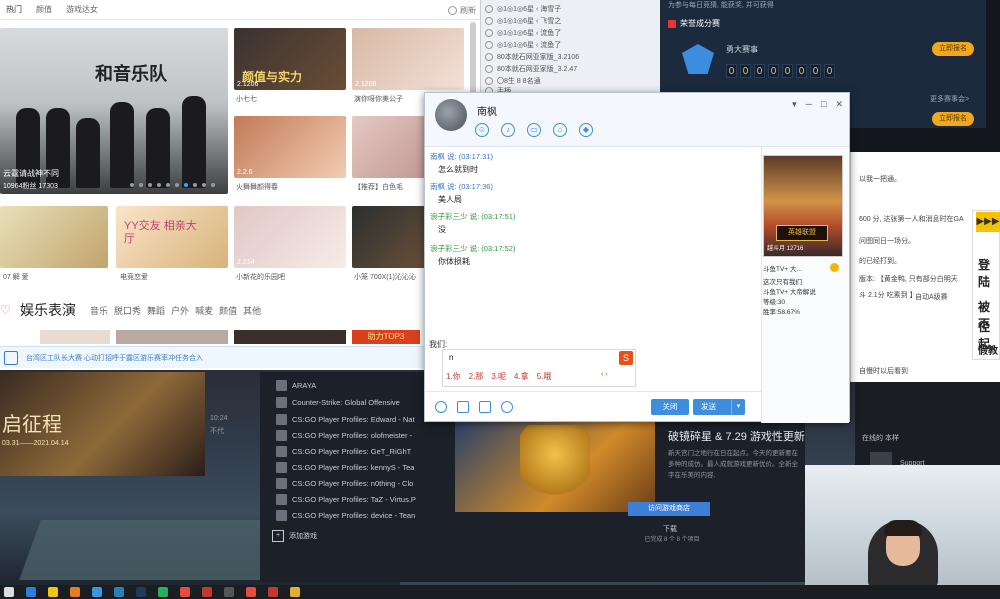 This screenshot has width=1000, height=599. I want to click on category-talk: 脱口秀, so click(127, 310).